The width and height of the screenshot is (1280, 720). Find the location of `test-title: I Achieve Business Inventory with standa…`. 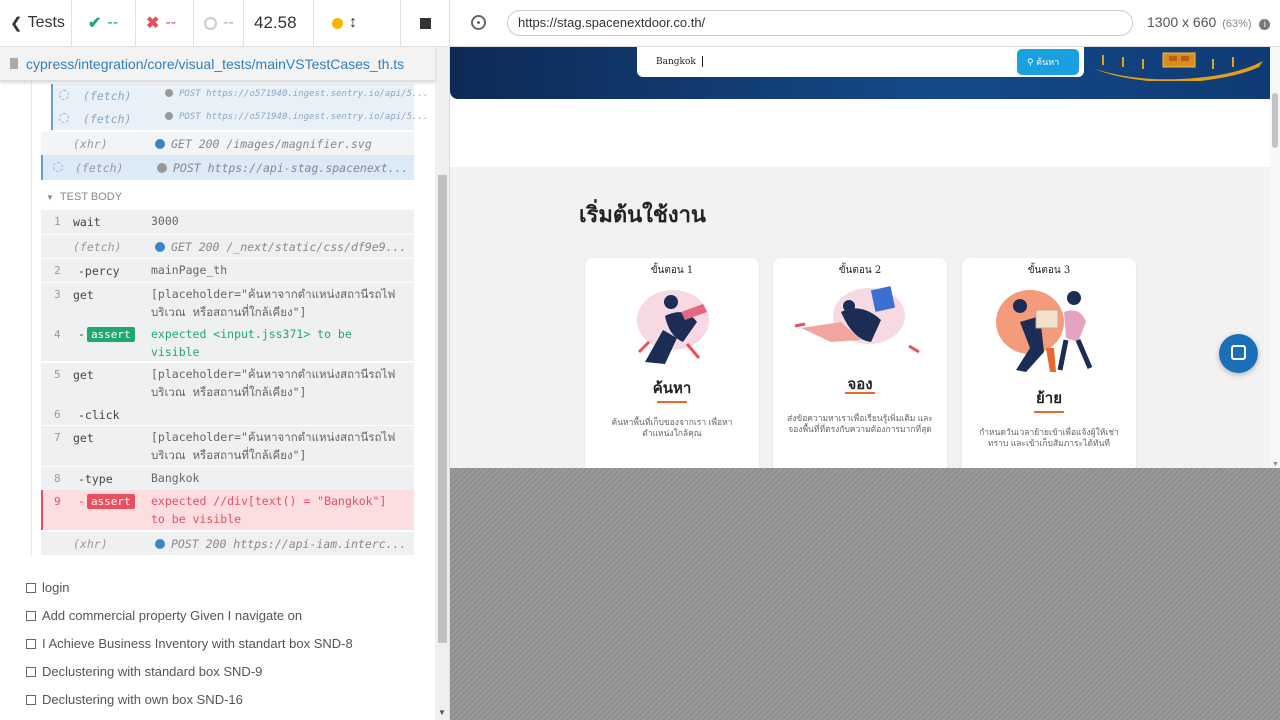

test-title: I Achieve Business Inventory with standa… is located at coordinates (197, 643).